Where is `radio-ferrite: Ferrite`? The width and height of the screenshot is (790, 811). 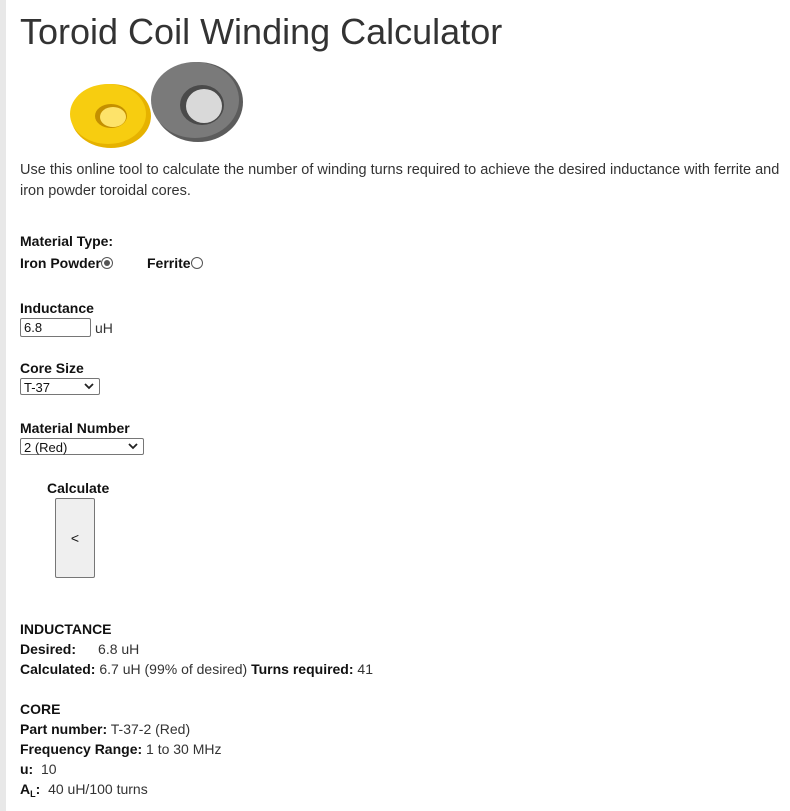
radio-ferrite: Ferrite is located at coordinates (175, 264).